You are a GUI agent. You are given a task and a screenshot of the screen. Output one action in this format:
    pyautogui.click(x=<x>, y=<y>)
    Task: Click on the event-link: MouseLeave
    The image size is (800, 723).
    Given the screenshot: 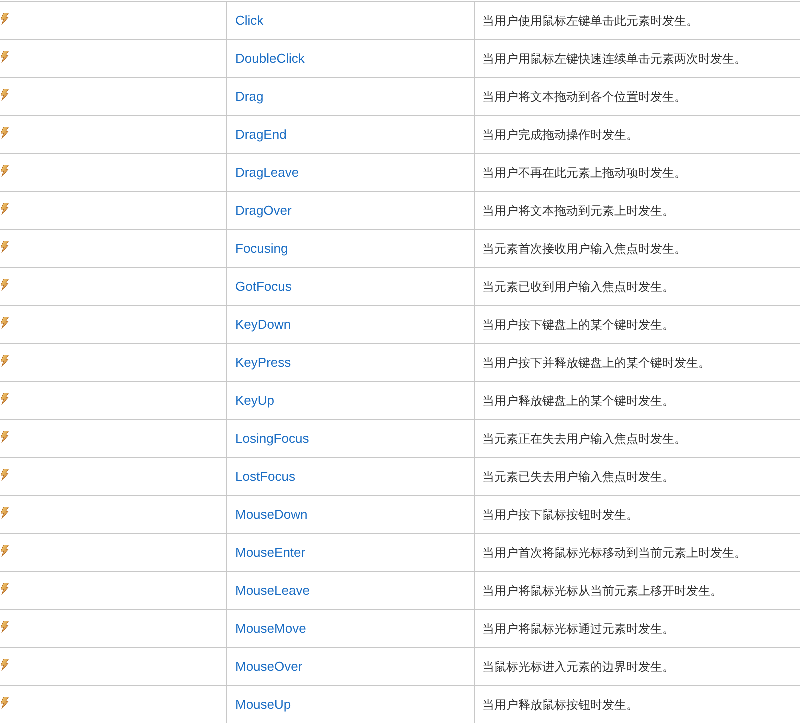 What is the action you would take?
    pyautogui.click(x=273, y=590)
    